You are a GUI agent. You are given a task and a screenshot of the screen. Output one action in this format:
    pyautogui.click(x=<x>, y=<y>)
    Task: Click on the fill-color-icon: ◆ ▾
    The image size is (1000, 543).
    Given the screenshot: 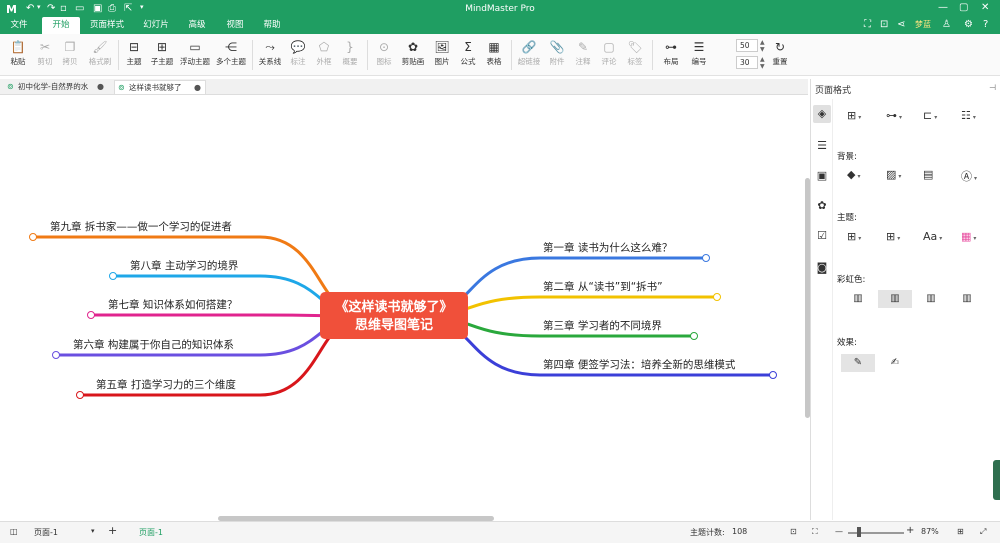 What is the action you would take?
    pyautogui.click(x=853, y=174)
    